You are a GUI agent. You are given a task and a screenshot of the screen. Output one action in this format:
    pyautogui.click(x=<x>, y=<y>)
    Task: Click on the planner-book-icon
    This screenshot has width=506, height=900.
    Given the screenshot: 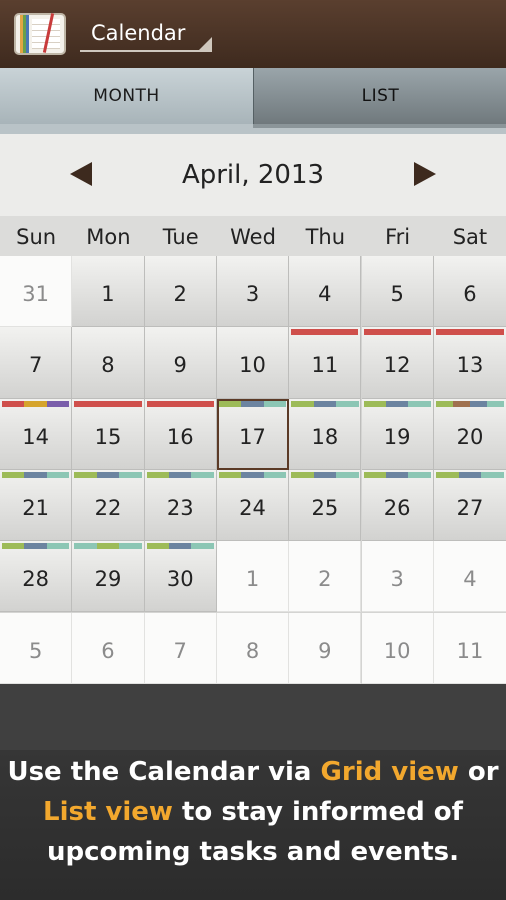 What is the action you would take?
    pyautogui.click(x=40, y=34)
    